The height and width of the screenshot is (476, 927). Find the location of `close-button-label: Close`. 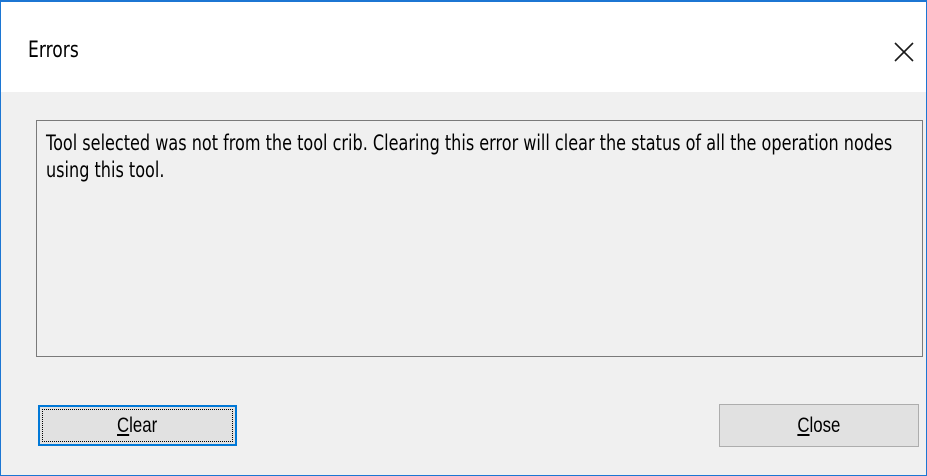

close-button-label: Close is located at coordinates (819, 425).